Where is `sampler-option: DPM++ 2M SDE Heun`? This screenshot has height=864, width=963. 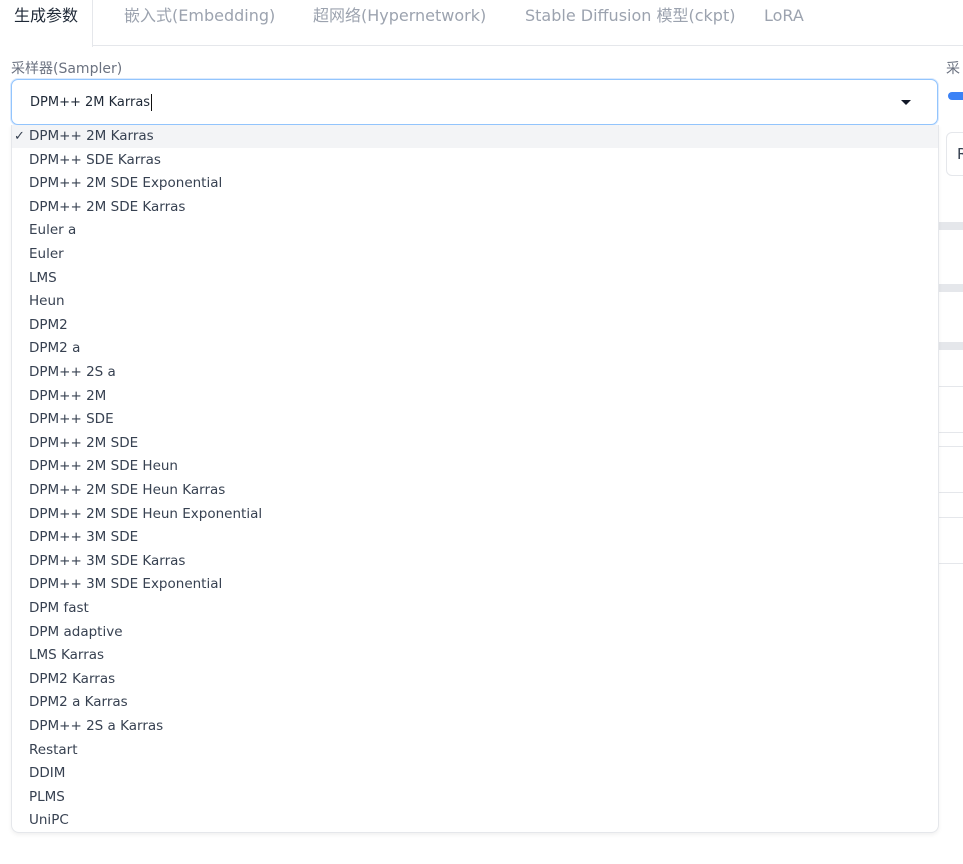 sampler-option: DPM++ 2M SDE Heun is located at coordinates (475, 466).